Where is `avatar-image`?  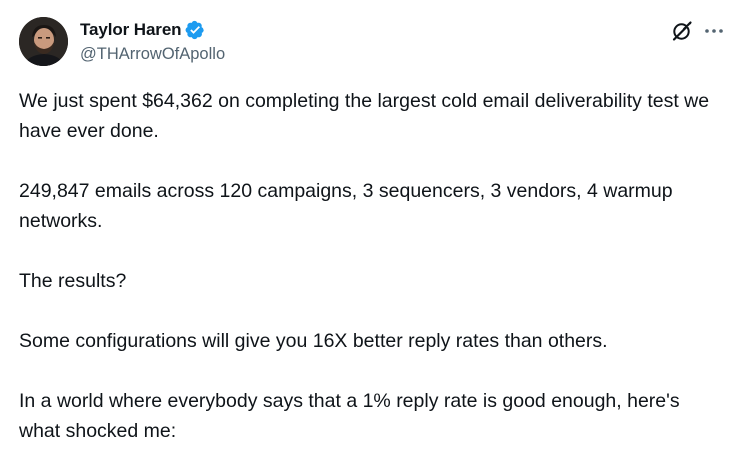 avatar-image is located at coordinates (43, 41).